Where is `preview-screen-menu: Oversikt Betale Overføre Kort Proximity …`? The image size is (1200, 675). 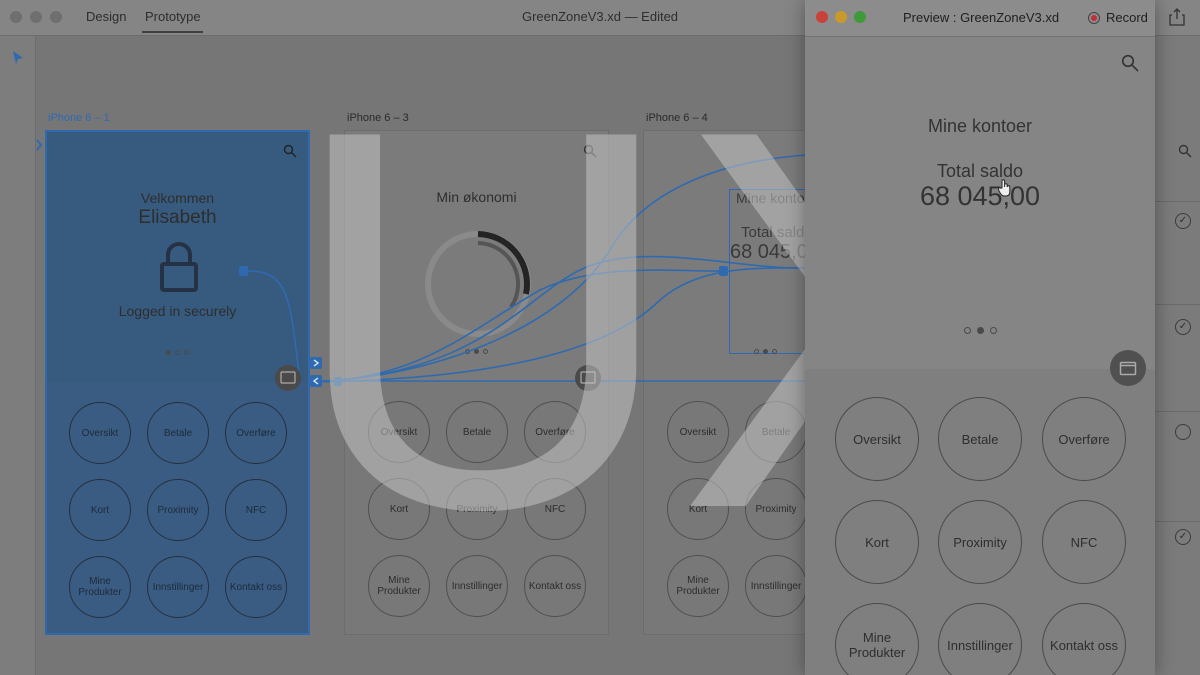 preview-screen-menu: Oversikt Betale Overføre Kort Proximity … is located at coordinates (980, 522).